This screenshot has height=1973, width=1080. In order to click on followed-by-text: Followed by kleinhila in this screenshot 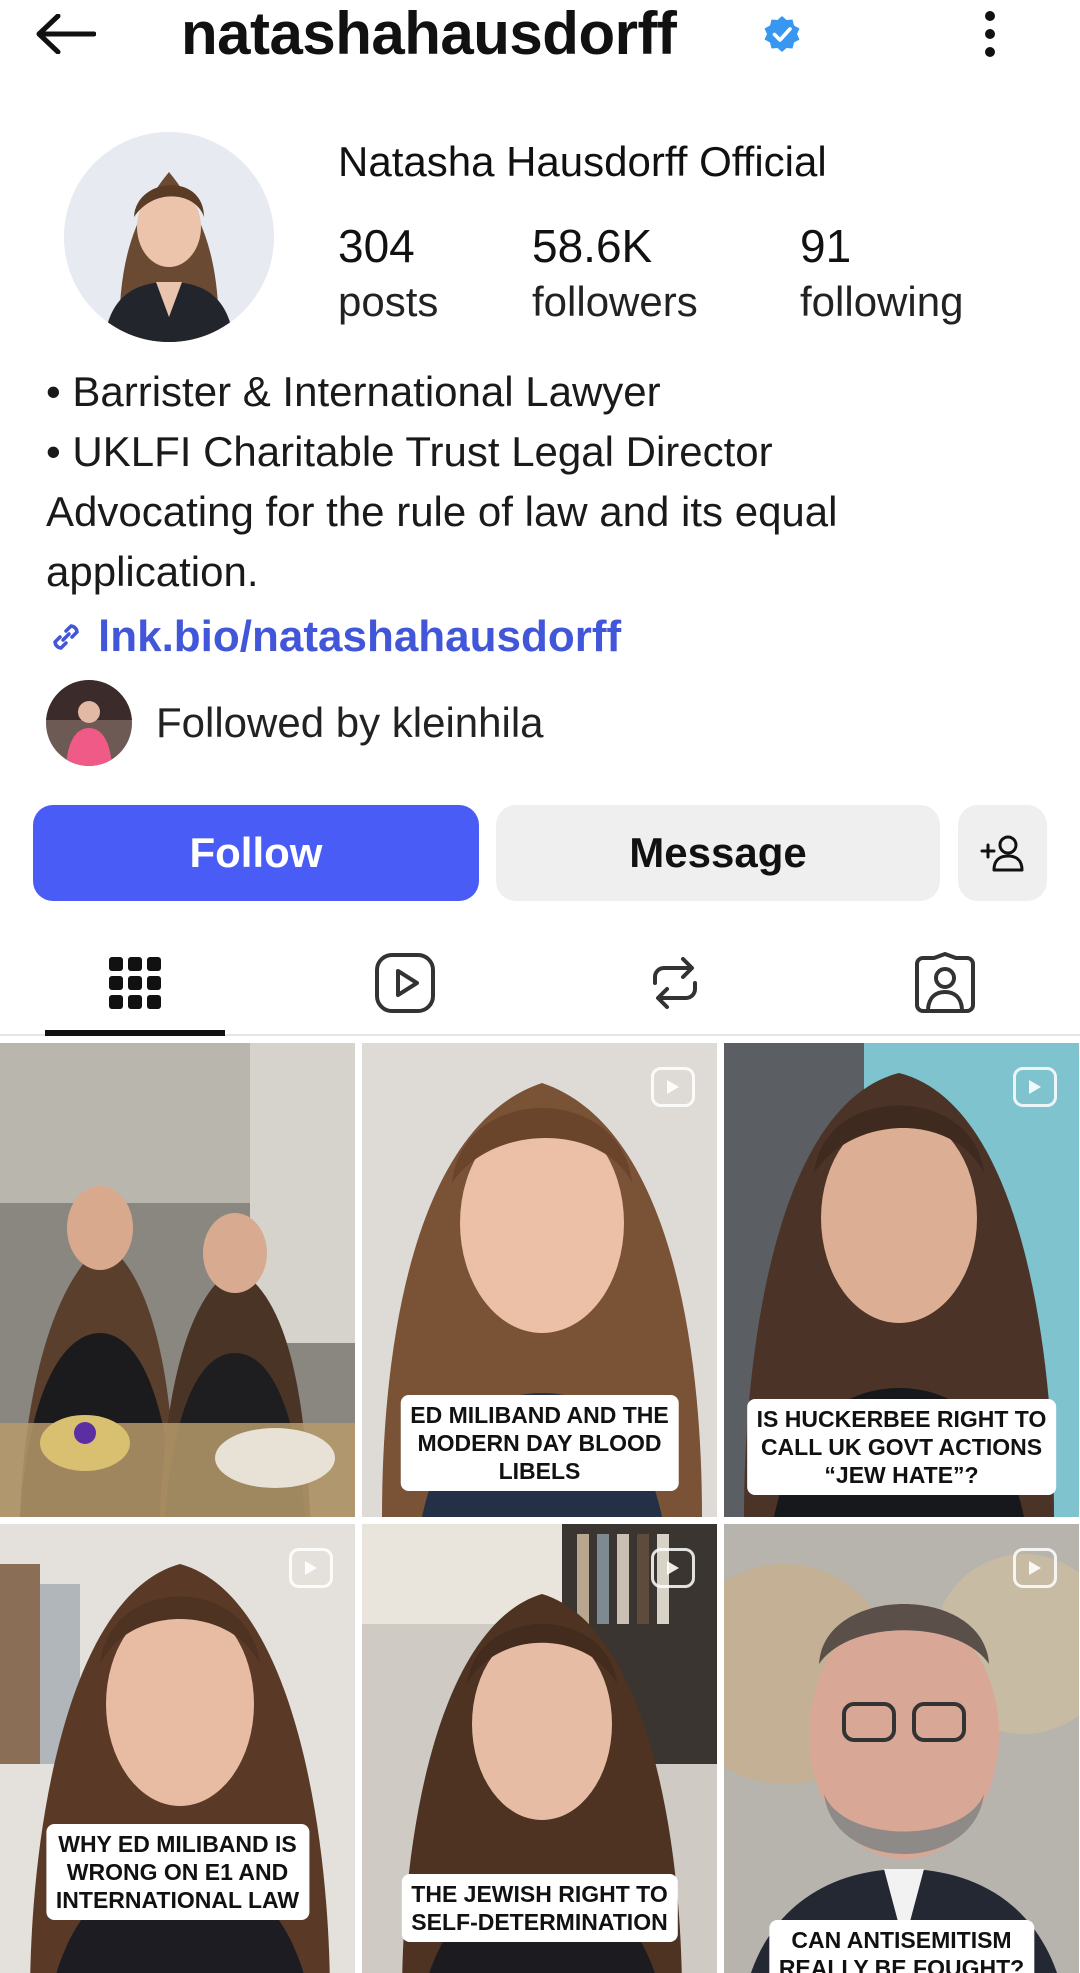, I will do `click(350, 722)`.